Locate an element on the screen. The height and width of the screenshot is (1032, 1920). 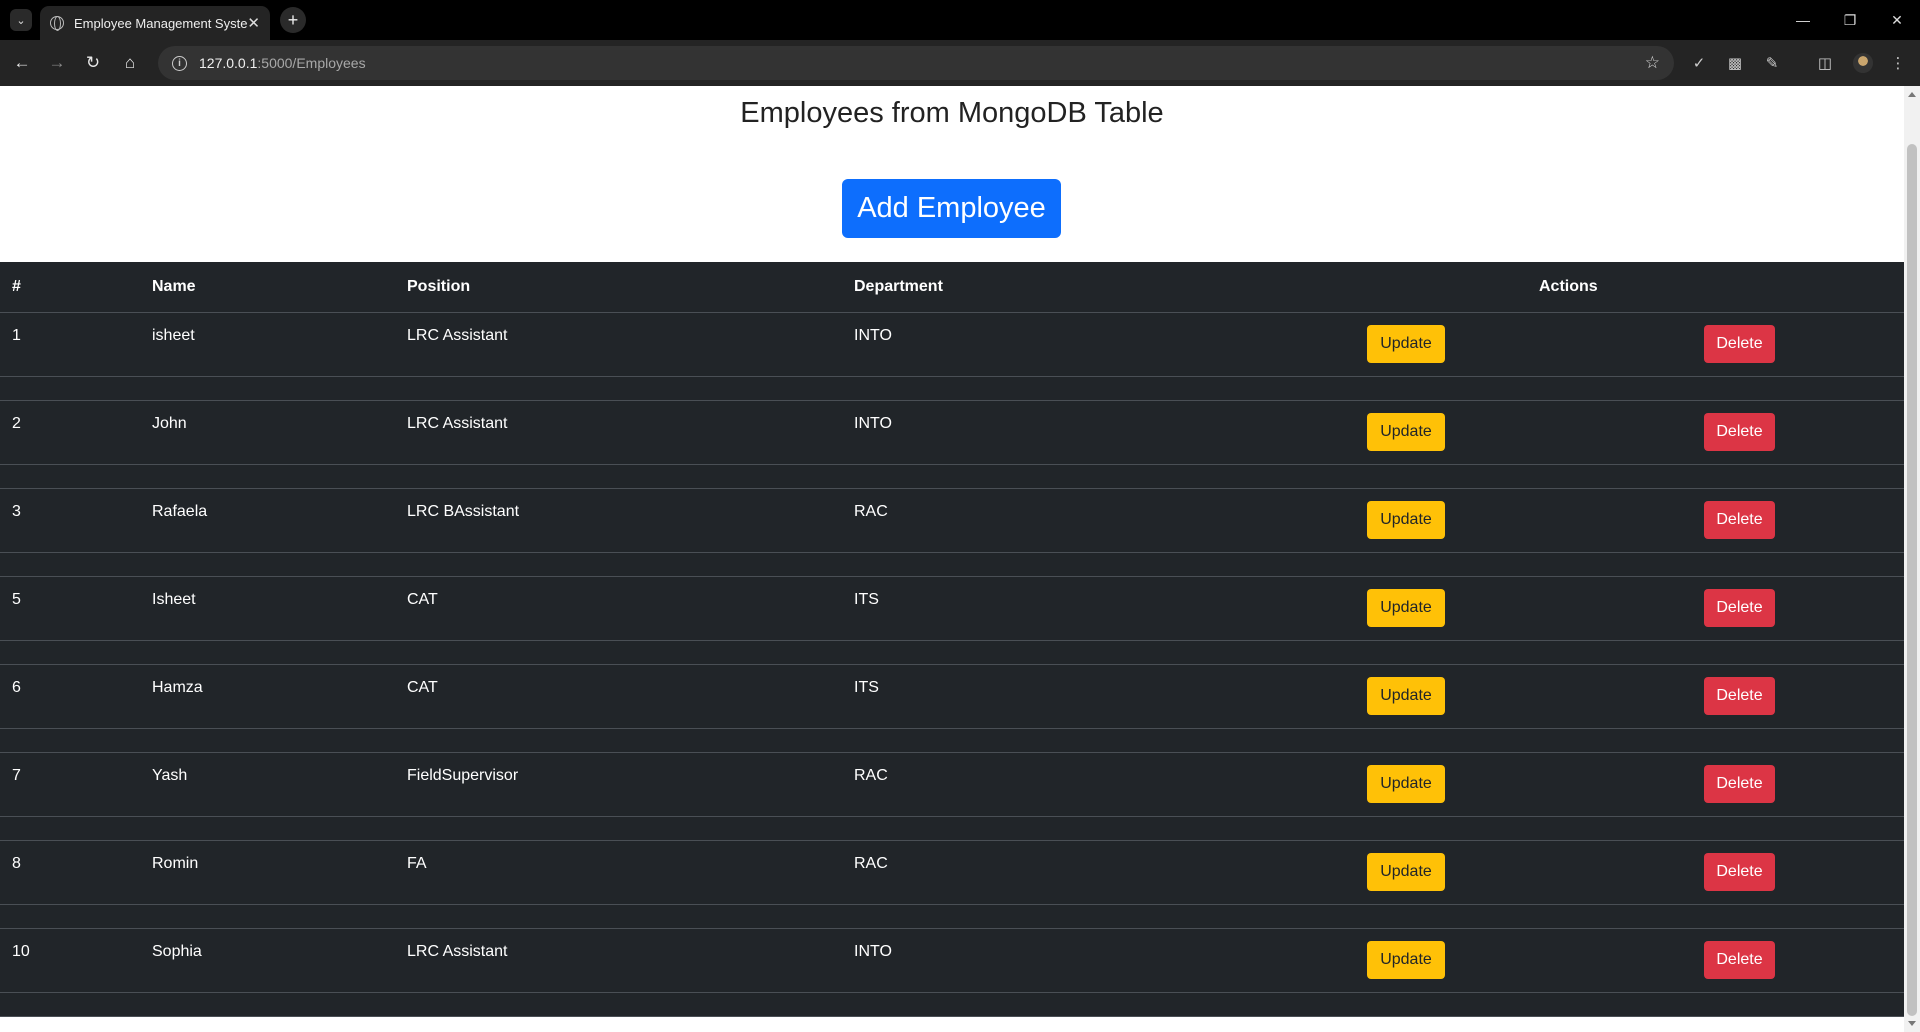
cell-number: 6 is located at coordinates (16, 687).